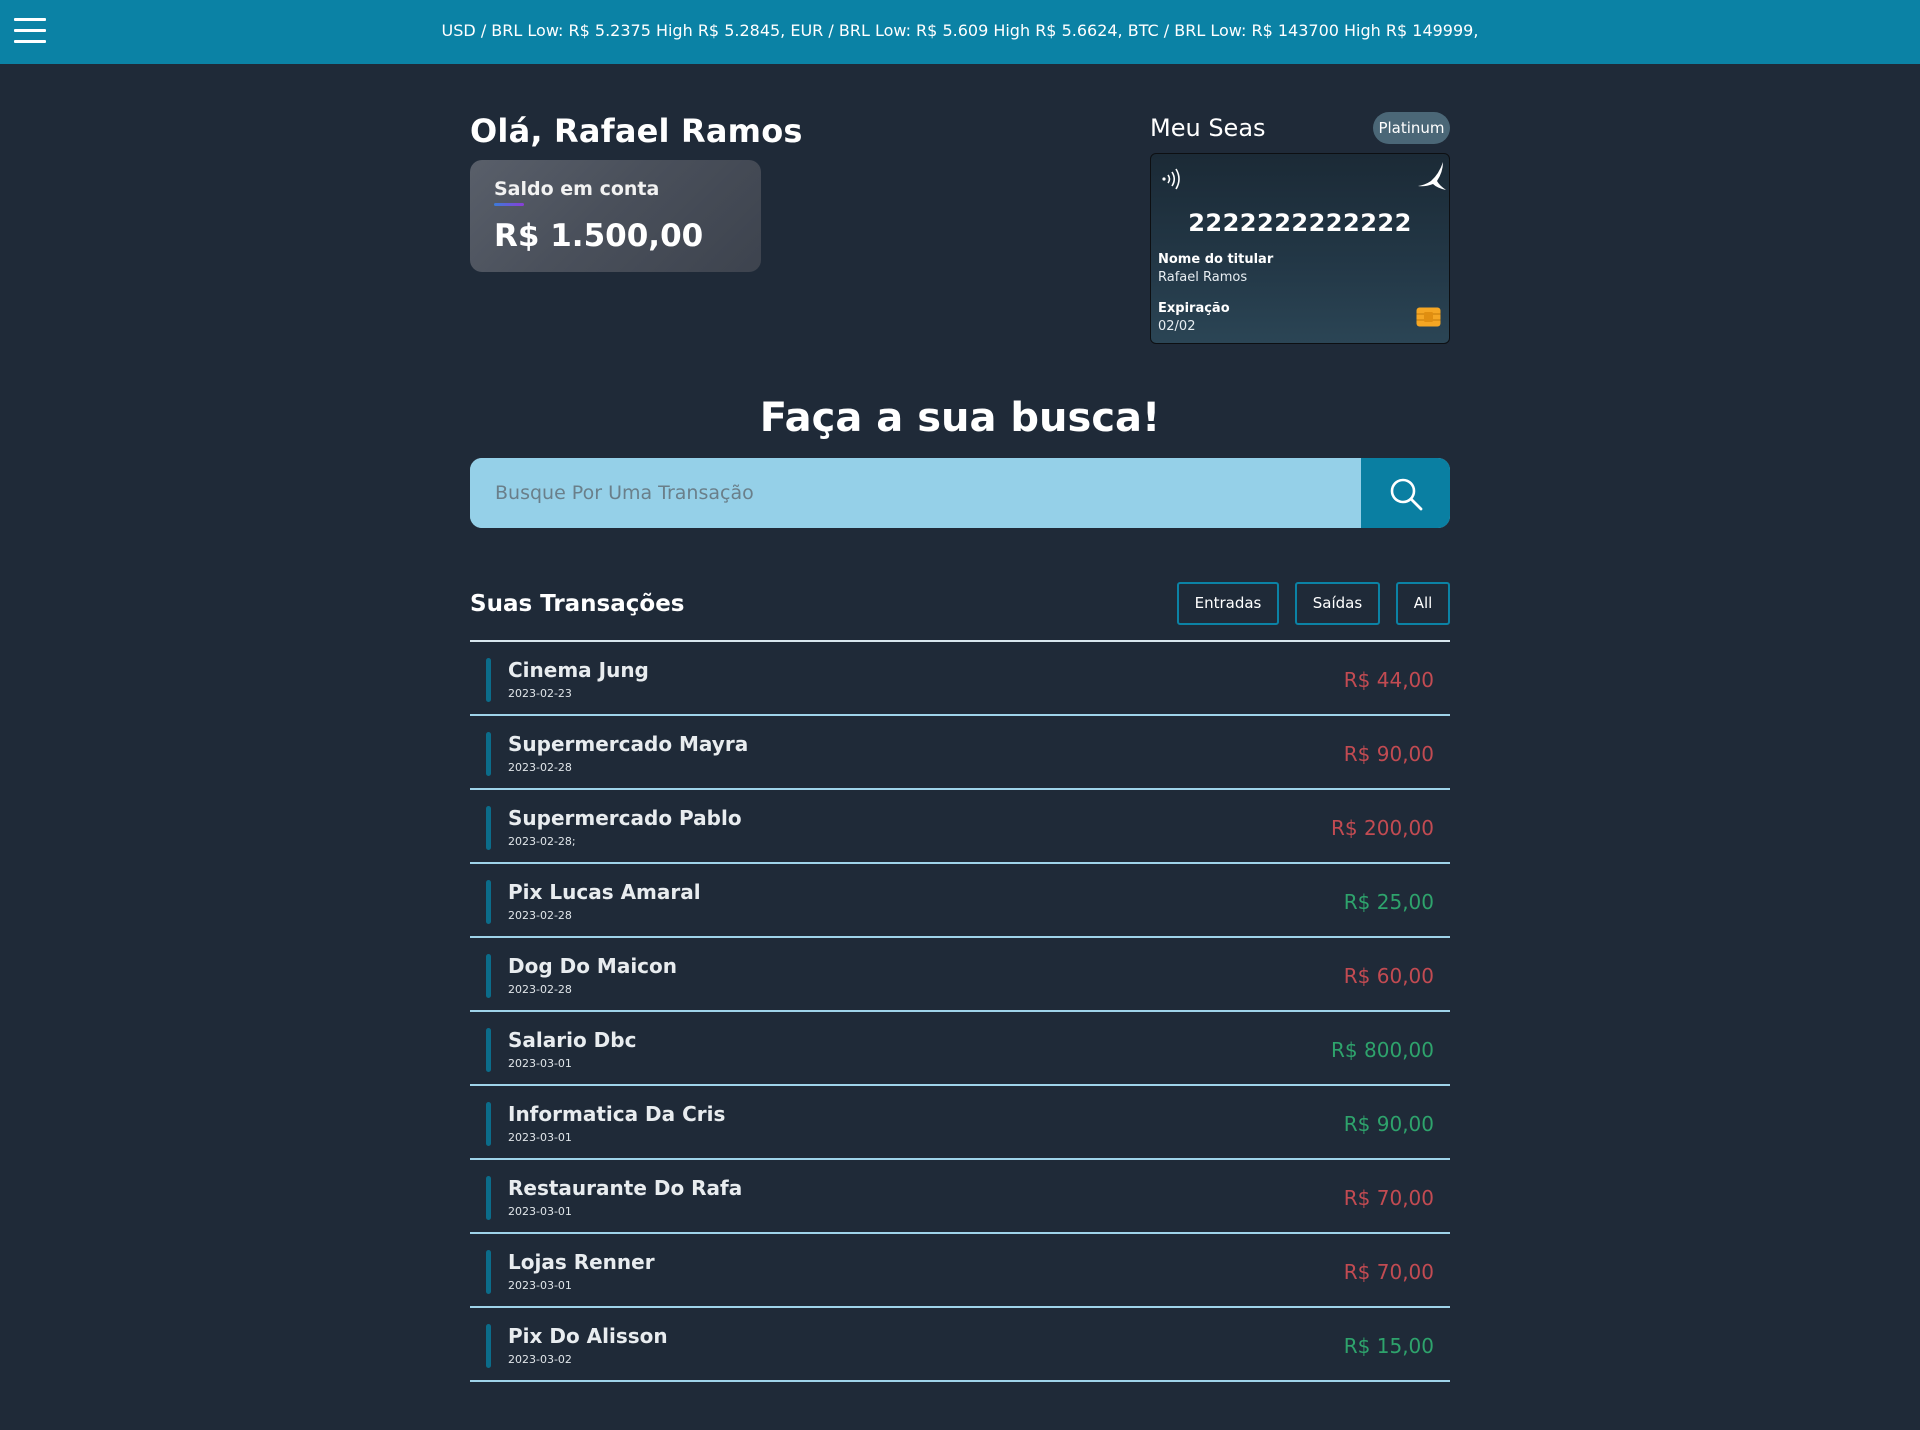 This screenshot has height=1430, width=1920. Describe the element at coordinates (960, 1345) in the screenshot. I see `transaction-row: Pix Do Alisson 2023-03-02 R$ 15,00` at that location.